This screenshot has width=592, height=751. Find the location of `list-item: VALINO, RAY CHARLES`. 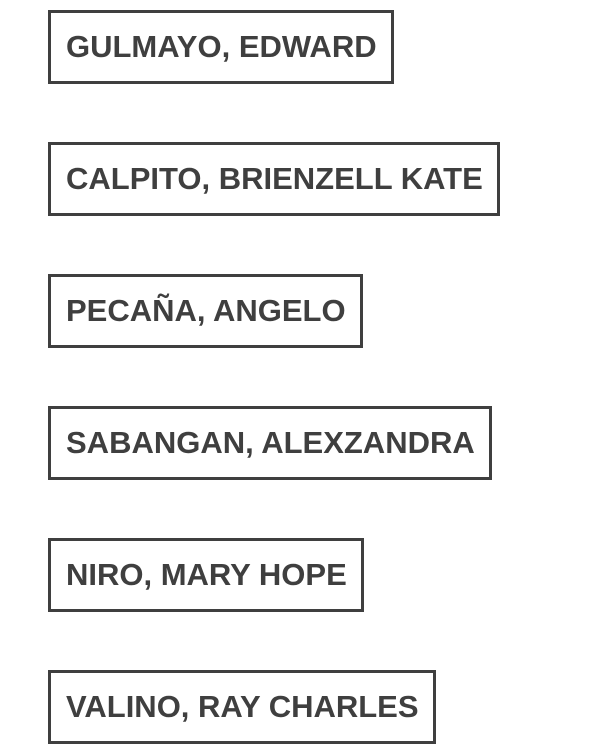

list-item: VALINO, RAY CHARLES is located at coordinates (274, 707).